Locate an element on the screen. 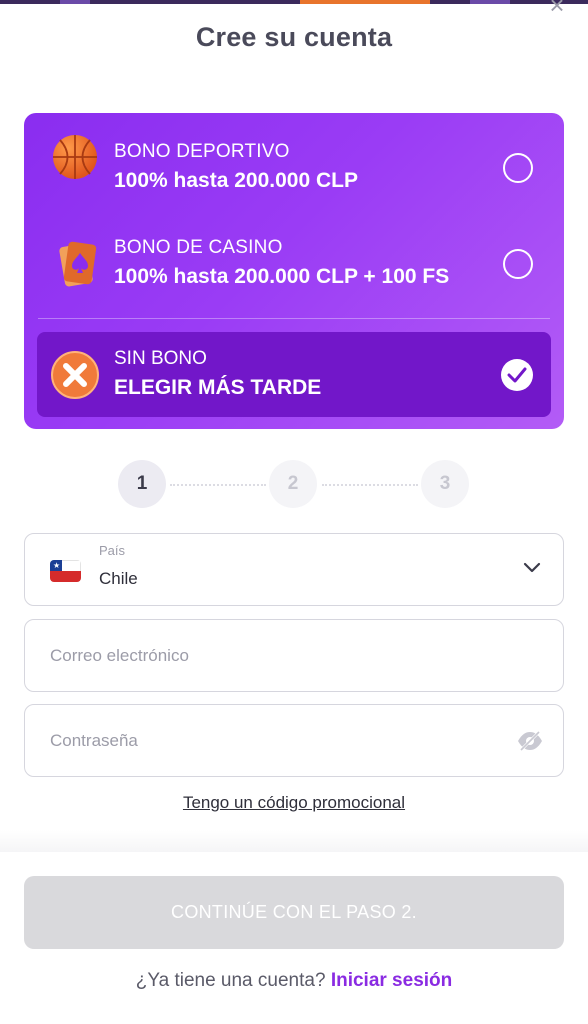 The width and height of the screenshot is (588, 1024). bonus-option-label: SIN BONO is located at coordinates (160, 358).